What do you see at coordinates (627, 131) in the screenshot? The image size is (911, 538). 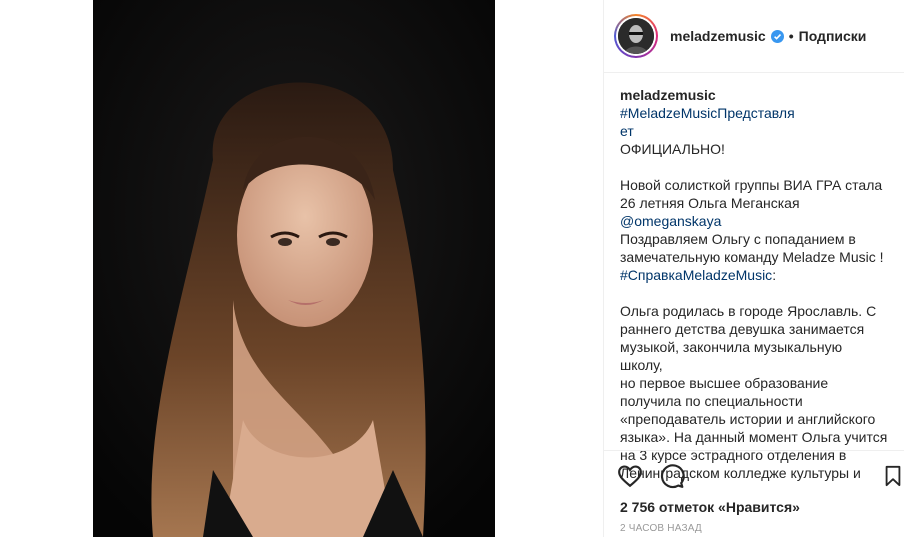 I see `hashtag-link-continuation: ет` at bounding box center [627, 131].